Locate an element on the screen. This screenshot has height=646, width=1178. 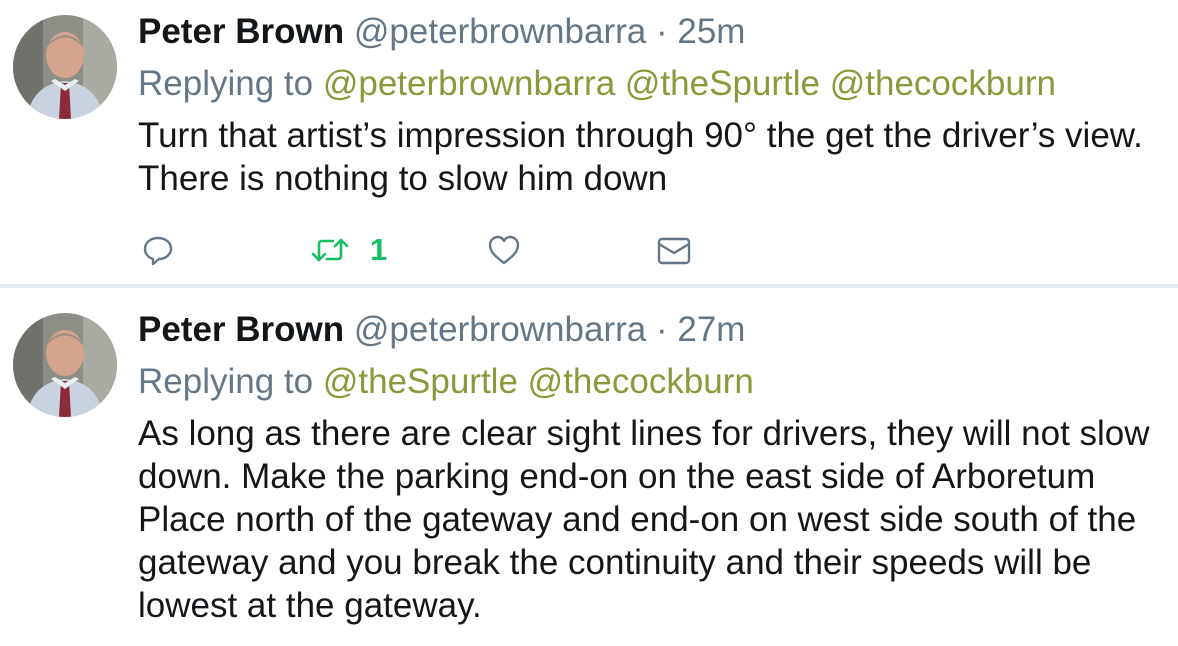
tweet-divider is located at coordinates (589, 286).